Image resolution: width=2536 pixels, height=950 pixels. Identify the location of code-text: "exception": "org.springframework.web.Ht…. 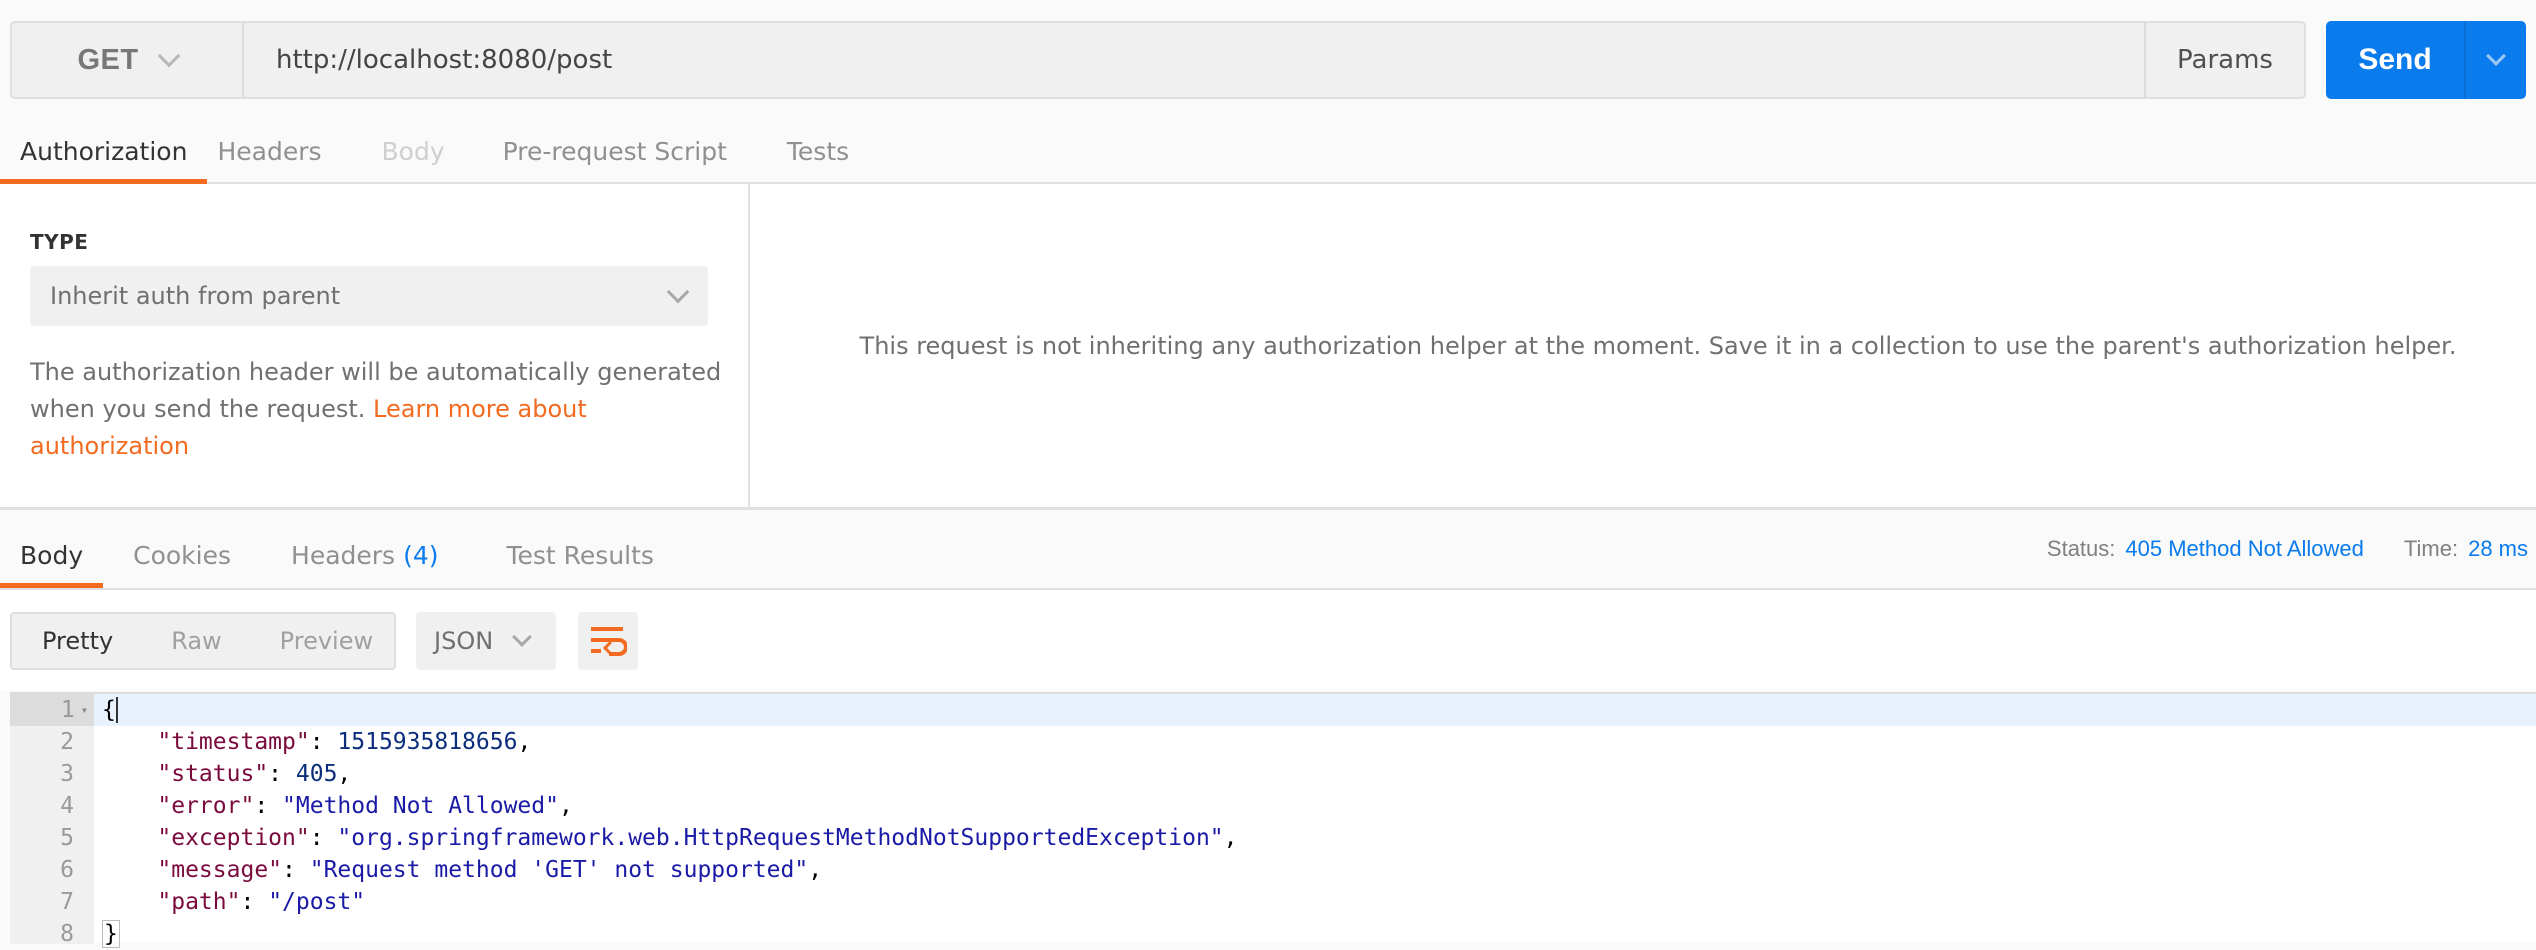
(666, 838).